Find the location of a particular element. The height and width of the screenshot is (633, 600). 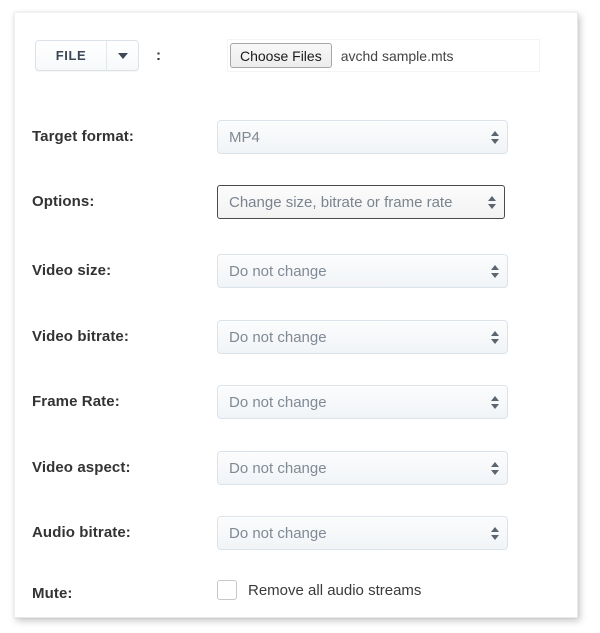

label-video-aspect: Video aspect: is located at coordinates (81, 467).